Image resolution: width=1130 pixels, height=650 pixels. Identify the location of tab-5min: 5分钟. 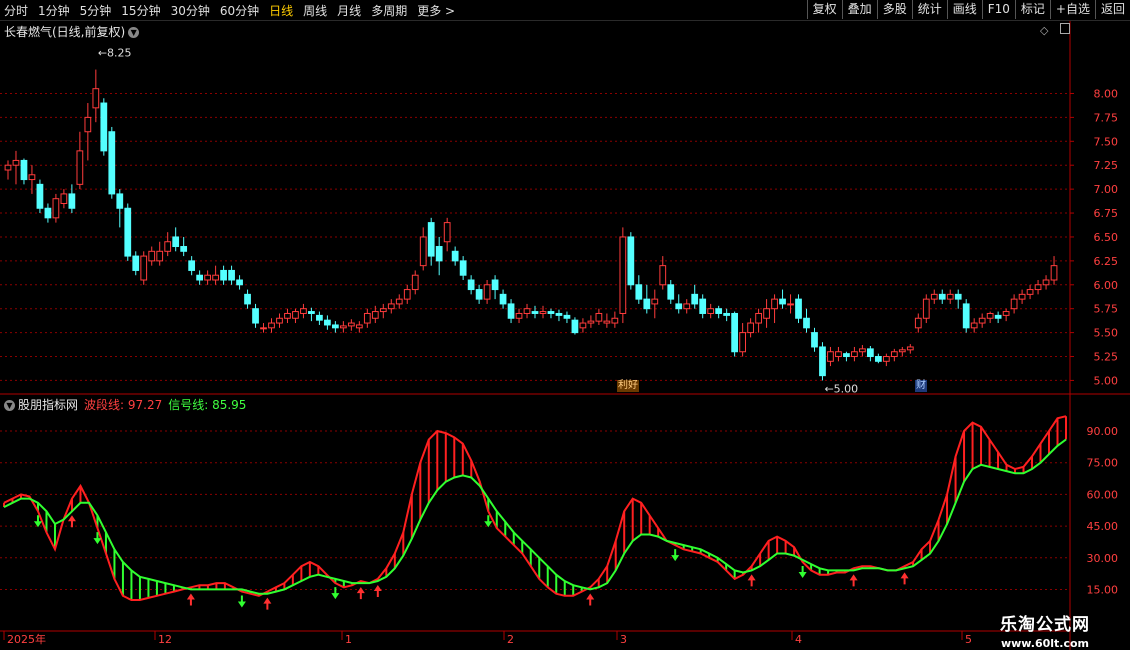
(96, 10).